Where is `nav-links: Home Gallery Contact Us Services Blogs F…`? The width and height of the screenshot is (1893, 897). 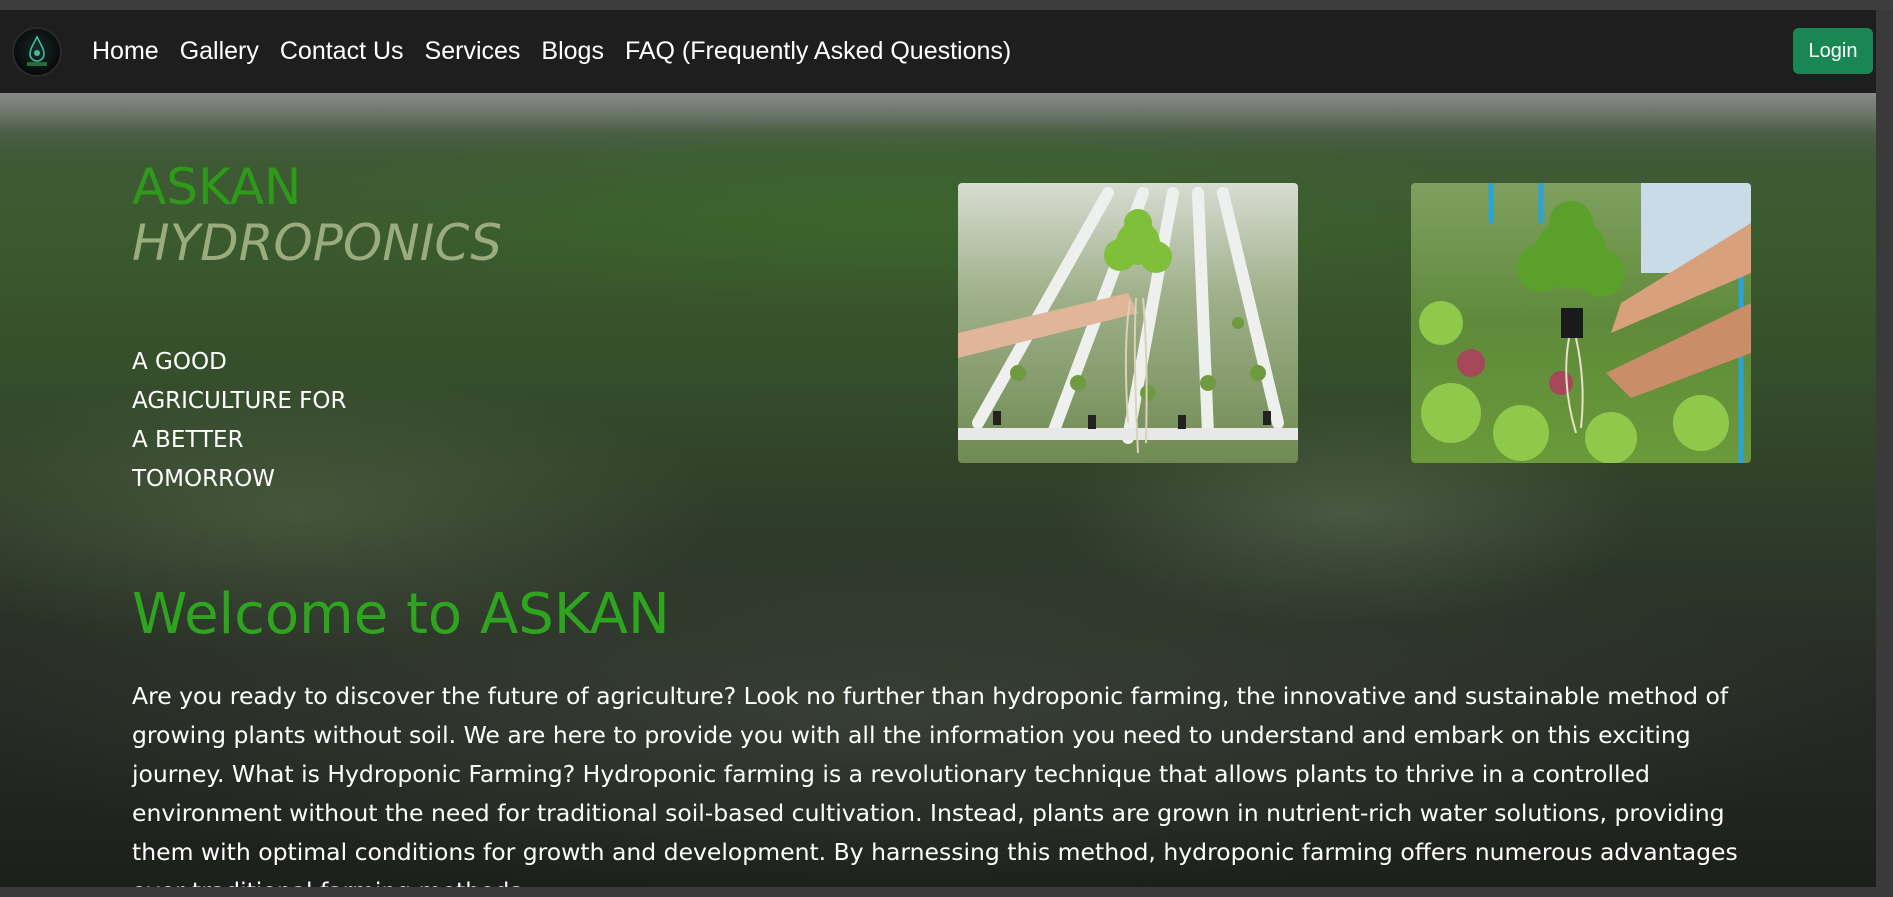 nav-links: Home Gallery Contact Us Services Blogs F… is located at coordinates (562, 51).